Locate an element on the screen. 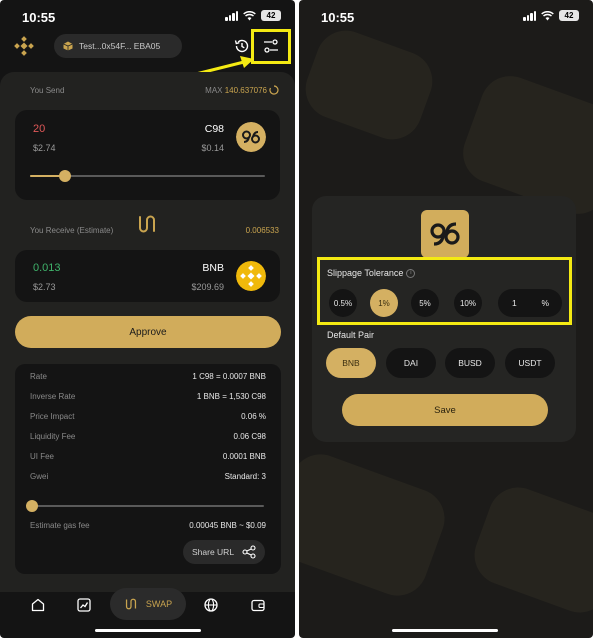 This screenshot has width=593, height=638. nav-swap-label: SWAP is located at coordinates (159, 604).